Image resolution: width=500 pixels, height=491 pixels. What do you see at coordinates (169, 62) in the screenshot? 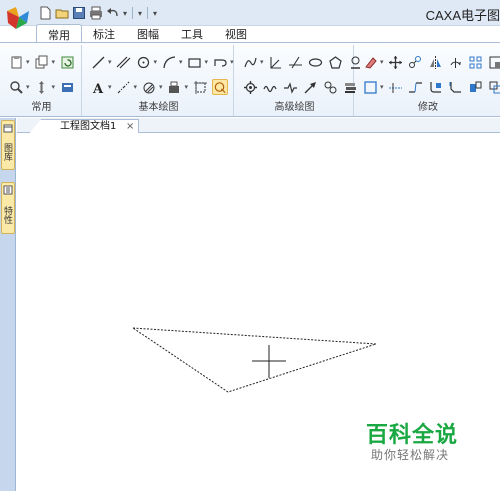
I see `arc-tool-icon` at bounding box center [169, 62].